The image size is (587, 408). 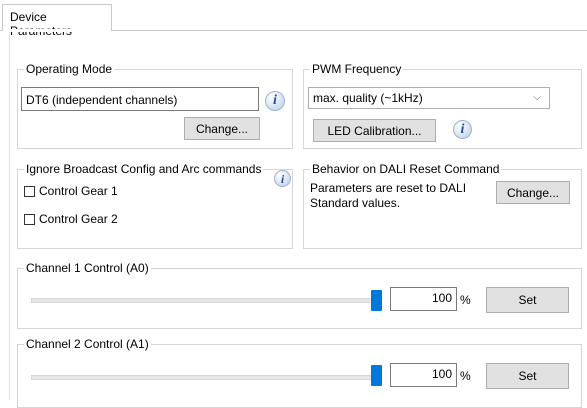 I want to click on channel-1-slider-thumb, so click(x=376, y=300).